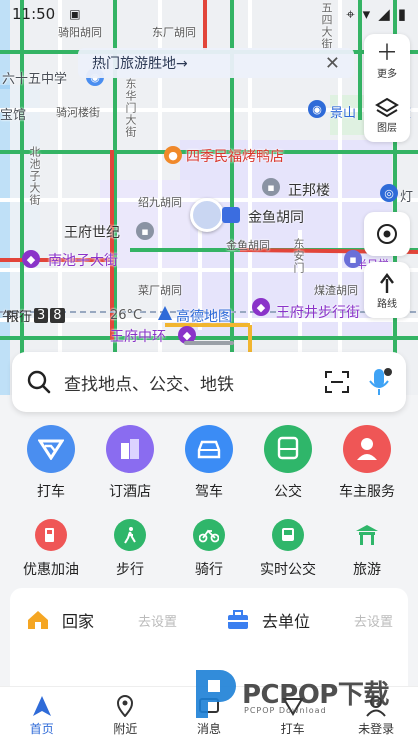 The width and height of the screenshot is (418, 744). Describe the element at coordinates (173, 155) in the screenshot. I see `poi-restaurant-icon: ●` at that location.